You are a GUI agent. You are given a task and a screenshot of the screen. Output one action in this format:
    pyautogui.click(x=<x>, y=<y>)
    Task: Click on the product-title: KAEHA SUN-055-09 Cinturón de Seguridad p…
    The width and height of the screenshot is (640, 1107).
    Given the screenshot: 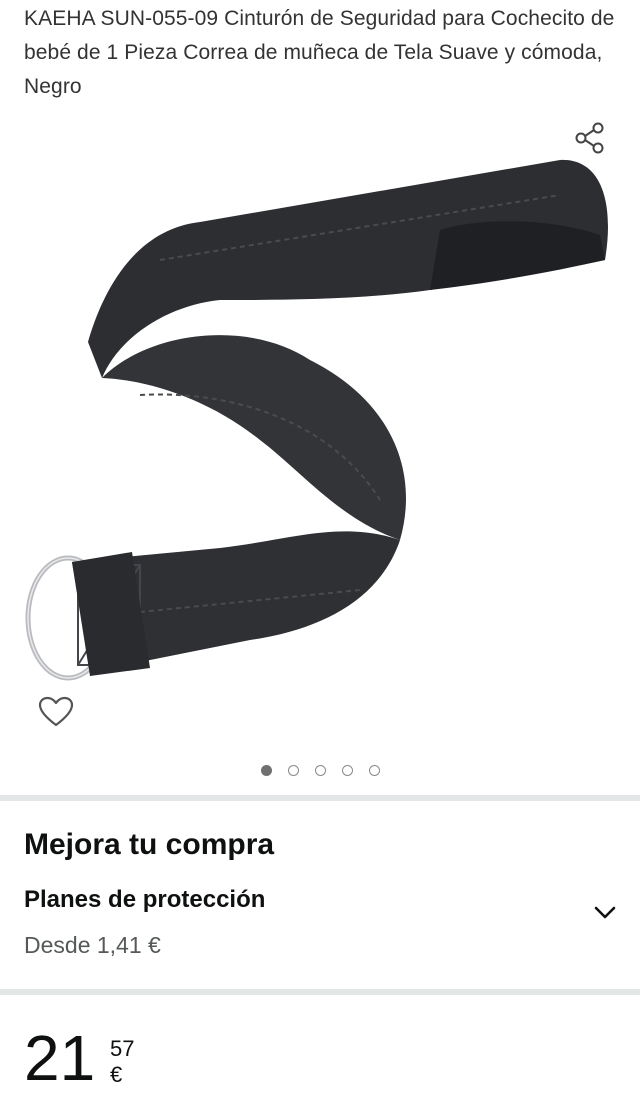 What is the action you would take?
    pyautogui.click(x=319, y=52)
    